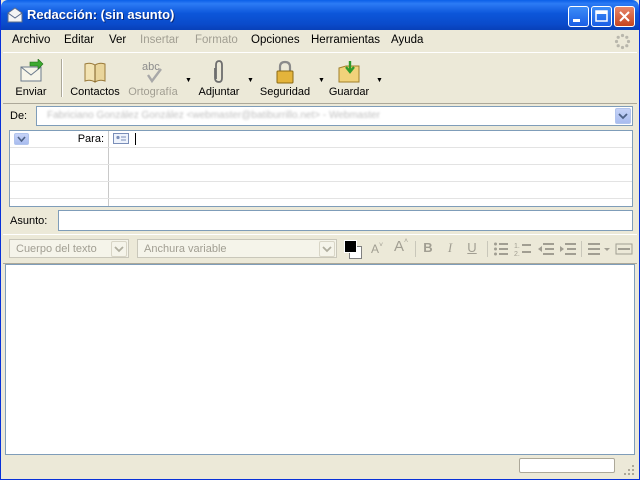 This screenshot has width=640, height=480. What do you see at coordinates (90, 139) in the screenshot?
I see `recipient-type-label: Para:` at bounding box center [90, 139].